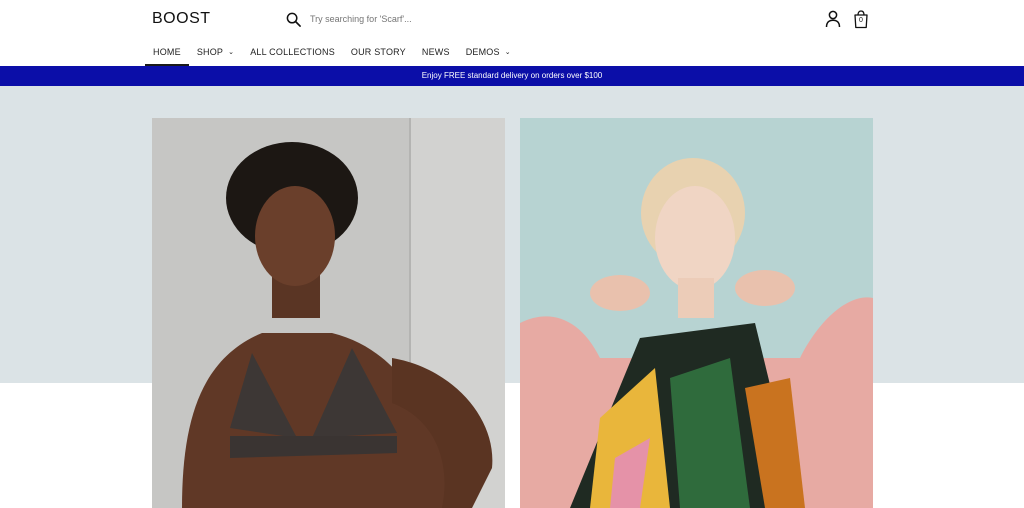 The image size is (1024, 508). I want to click on nav-demos: DEMOS ⌄, so click(488, 55).